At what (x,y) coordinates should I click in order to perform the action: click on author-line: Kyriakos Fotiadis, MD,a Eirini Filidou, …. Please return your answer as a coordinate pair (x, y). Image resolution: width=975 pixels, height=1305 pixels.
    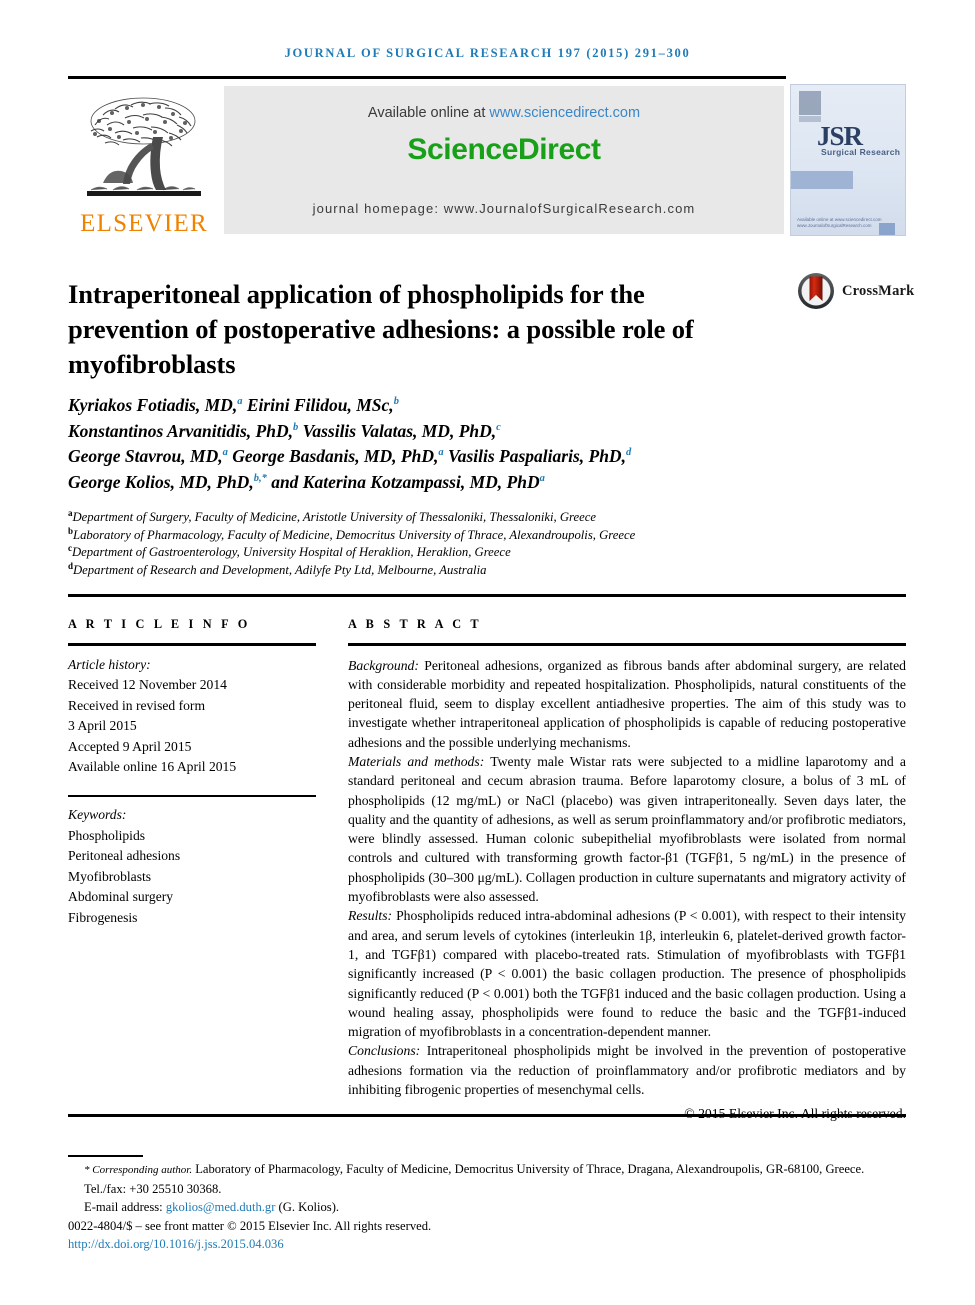
    Looking at the image, I should click on (468, 406).